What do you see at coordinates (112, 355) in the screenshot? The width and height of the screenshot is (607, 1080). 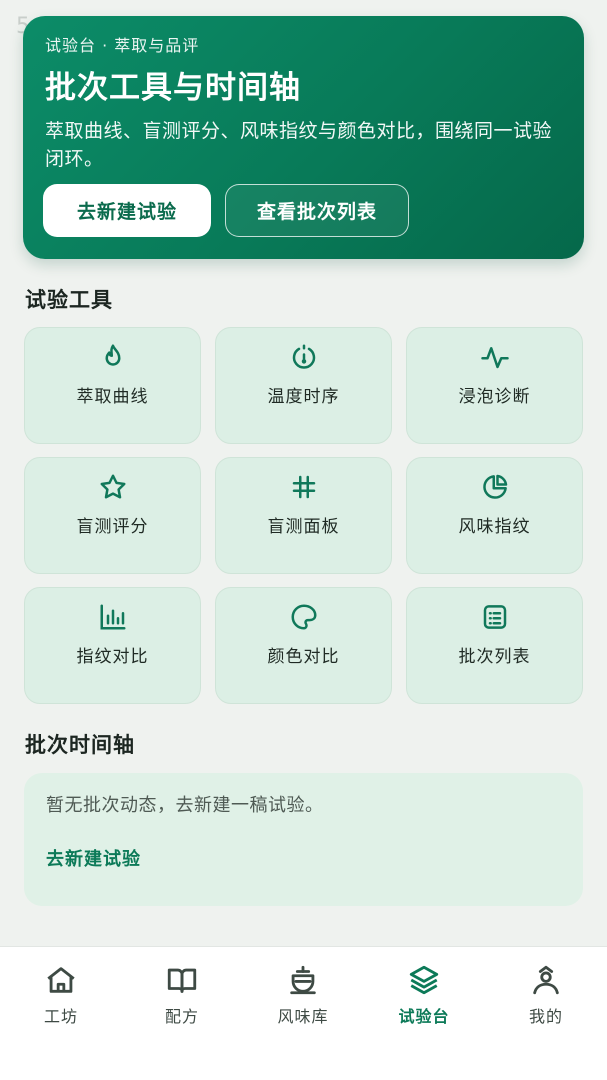 I see `flame-icon` at bounding box center [112, 355].